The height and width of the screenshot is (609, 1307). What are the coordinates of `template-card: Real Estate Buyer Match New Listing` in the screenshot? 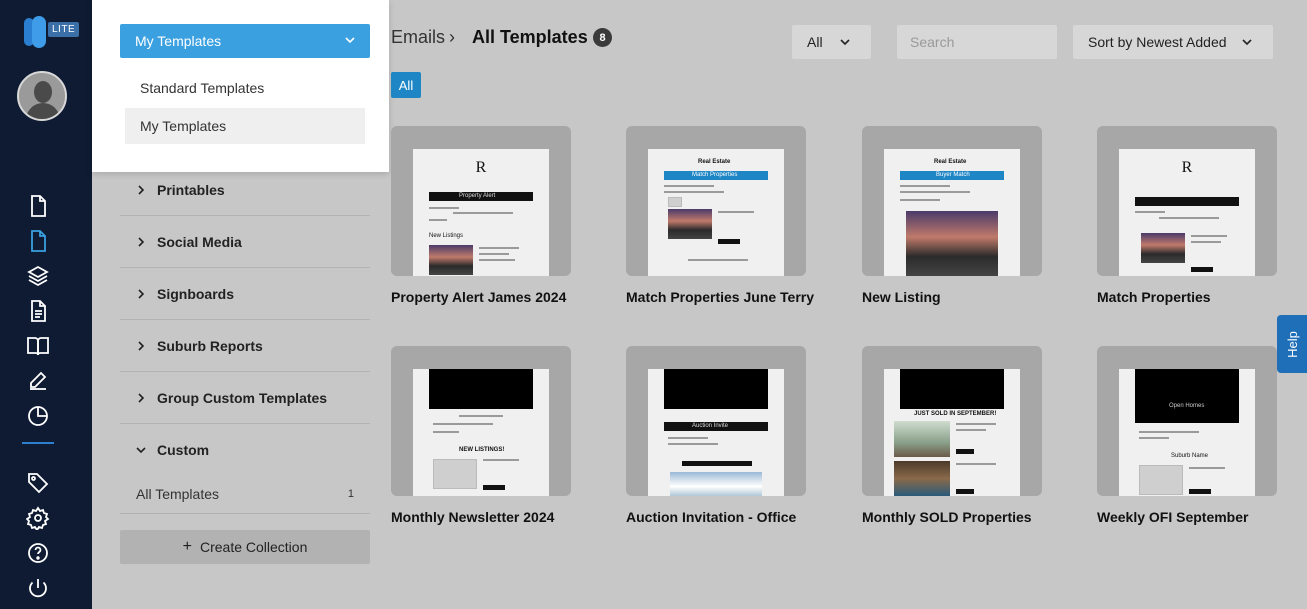 It's located at (952, 215).